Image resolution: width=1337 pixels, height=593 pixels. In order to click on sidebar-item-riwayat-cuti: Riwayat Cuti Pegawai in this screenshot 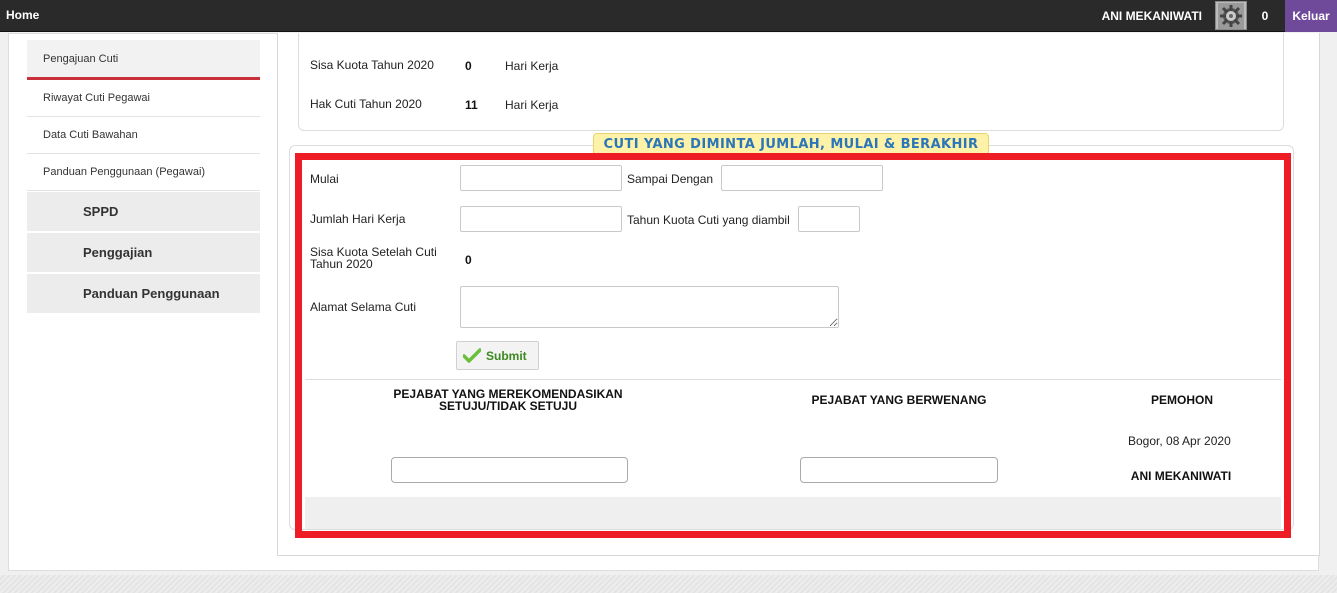, I will do `click(143, 98)`.